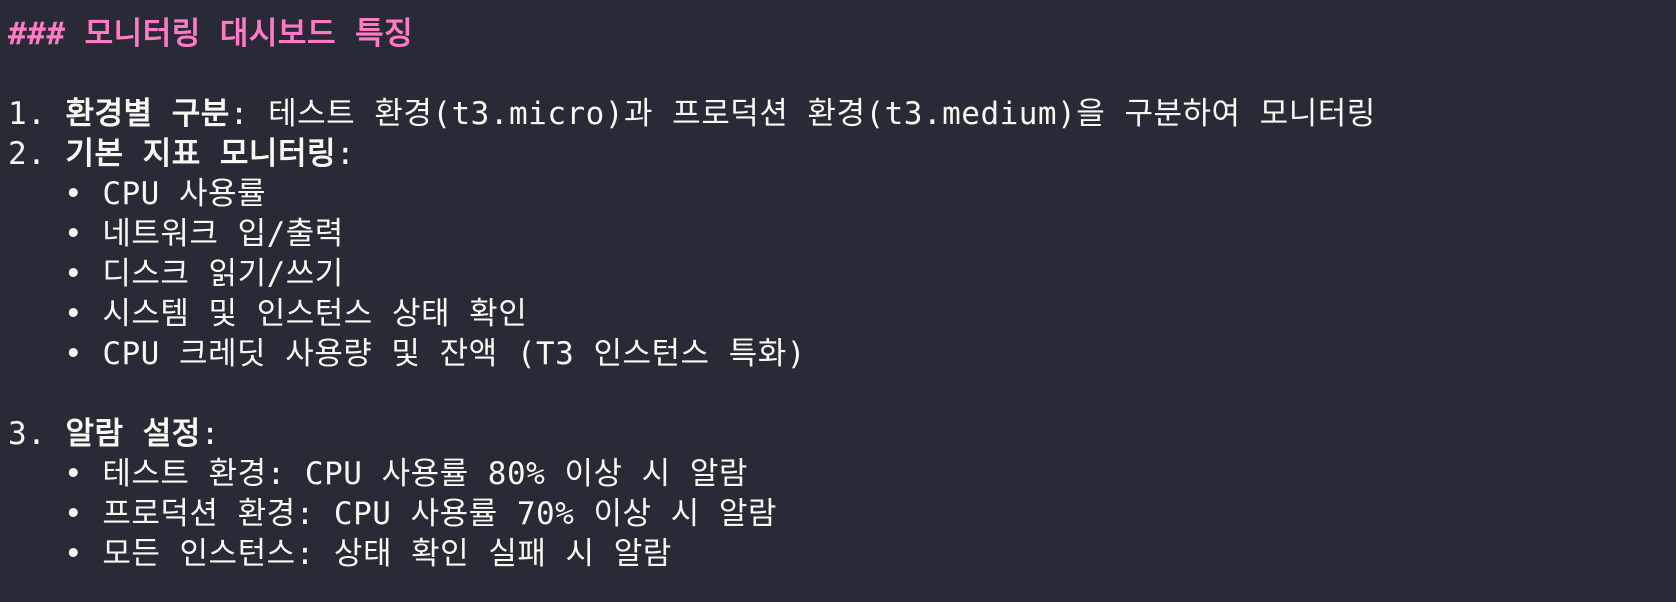 Image resolution: width=1676 pixels, height=602 pixels. I want to click on bullet-item: • 디스크 읽기/쓰기, so click(204, 274).